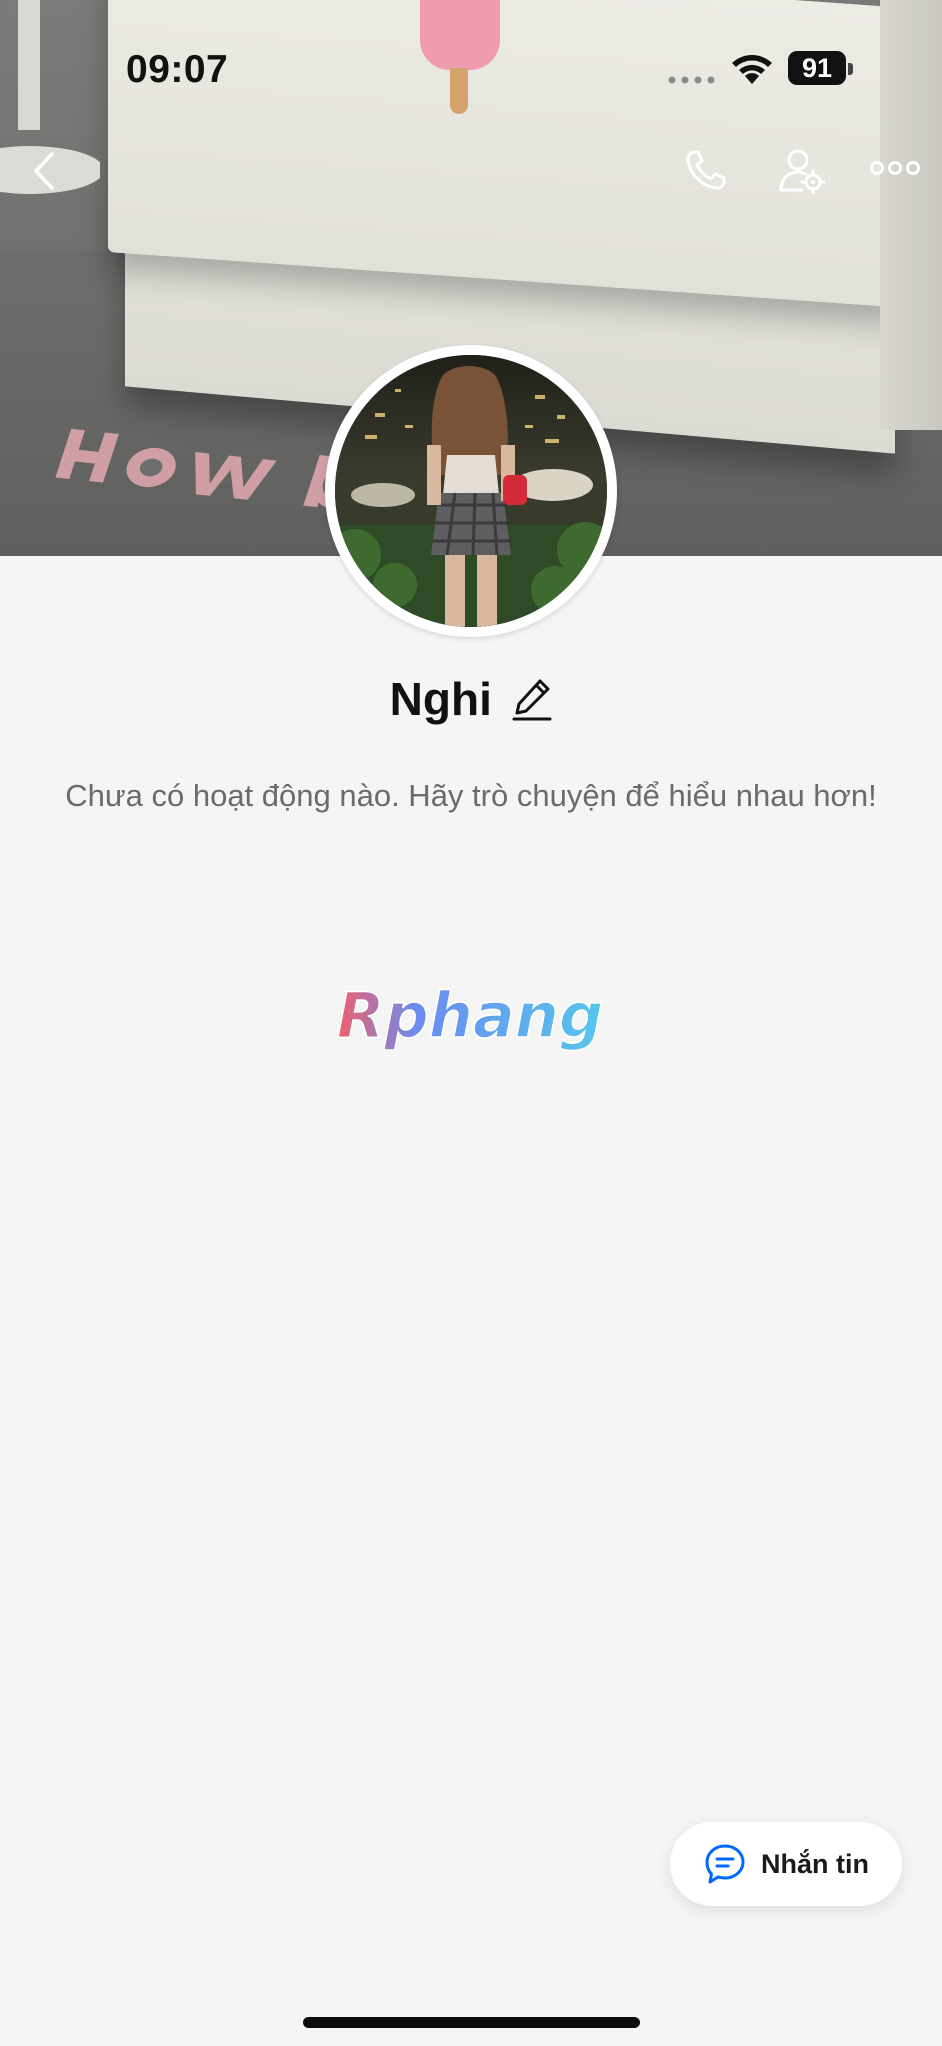 This screenshot has height=2046, width=942. Describe the element at coordinates (460, 35) in the screenshot. I see `cover-popsicle` at that location.